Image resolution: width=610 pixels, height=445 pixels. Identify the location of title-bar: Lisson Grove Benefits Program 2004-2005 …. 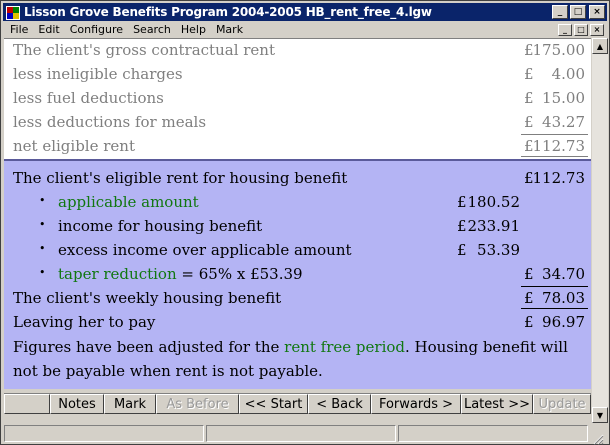
(305, 12).